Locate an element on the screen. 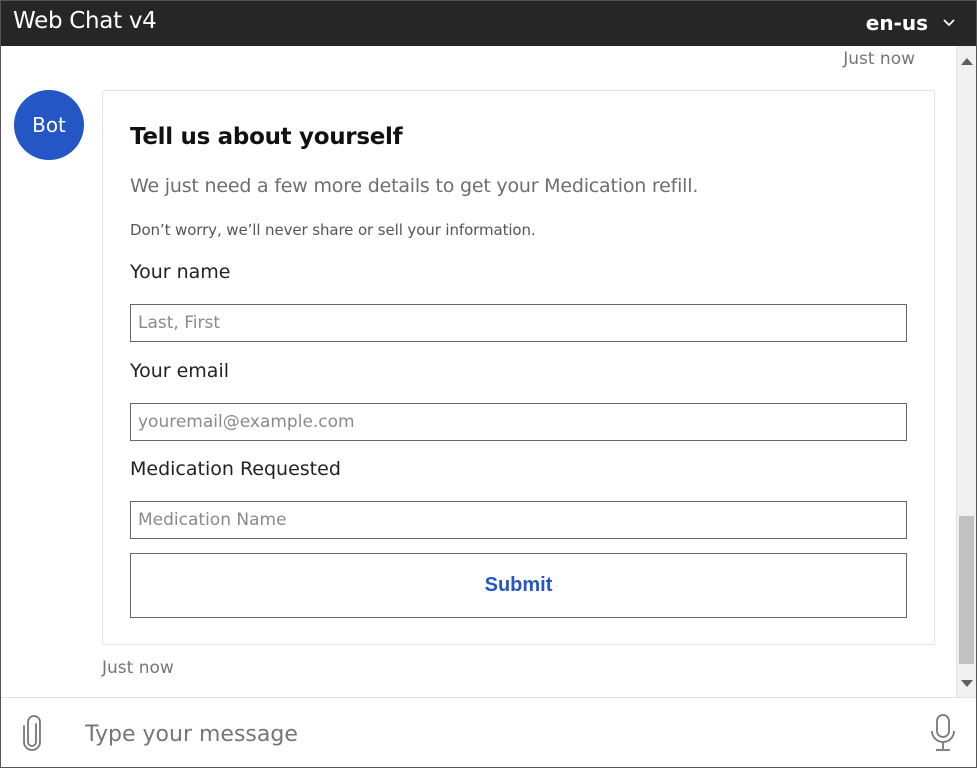  email-input is located at coordinates (518, 422).